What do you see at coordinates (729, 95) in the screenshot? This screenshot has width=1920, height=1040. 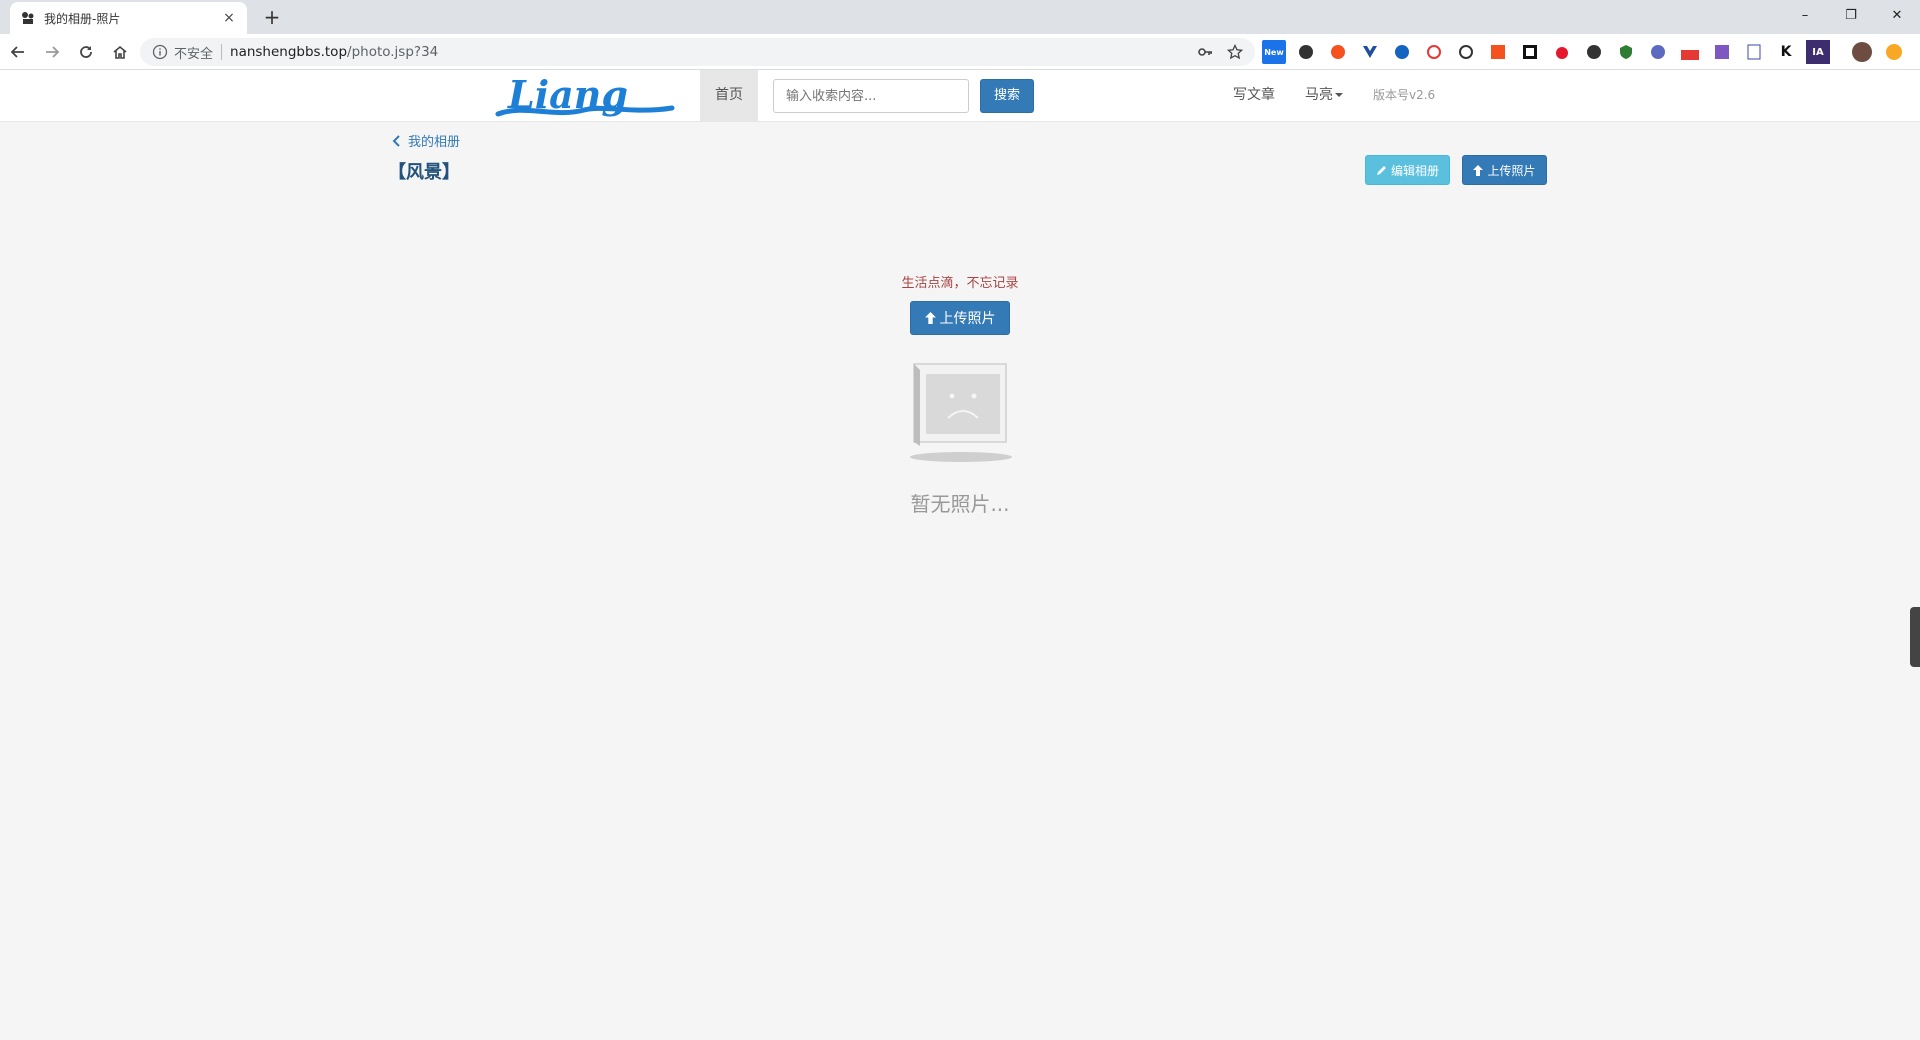 I see `nav-home: 首页` at bounding box center [729, 95].